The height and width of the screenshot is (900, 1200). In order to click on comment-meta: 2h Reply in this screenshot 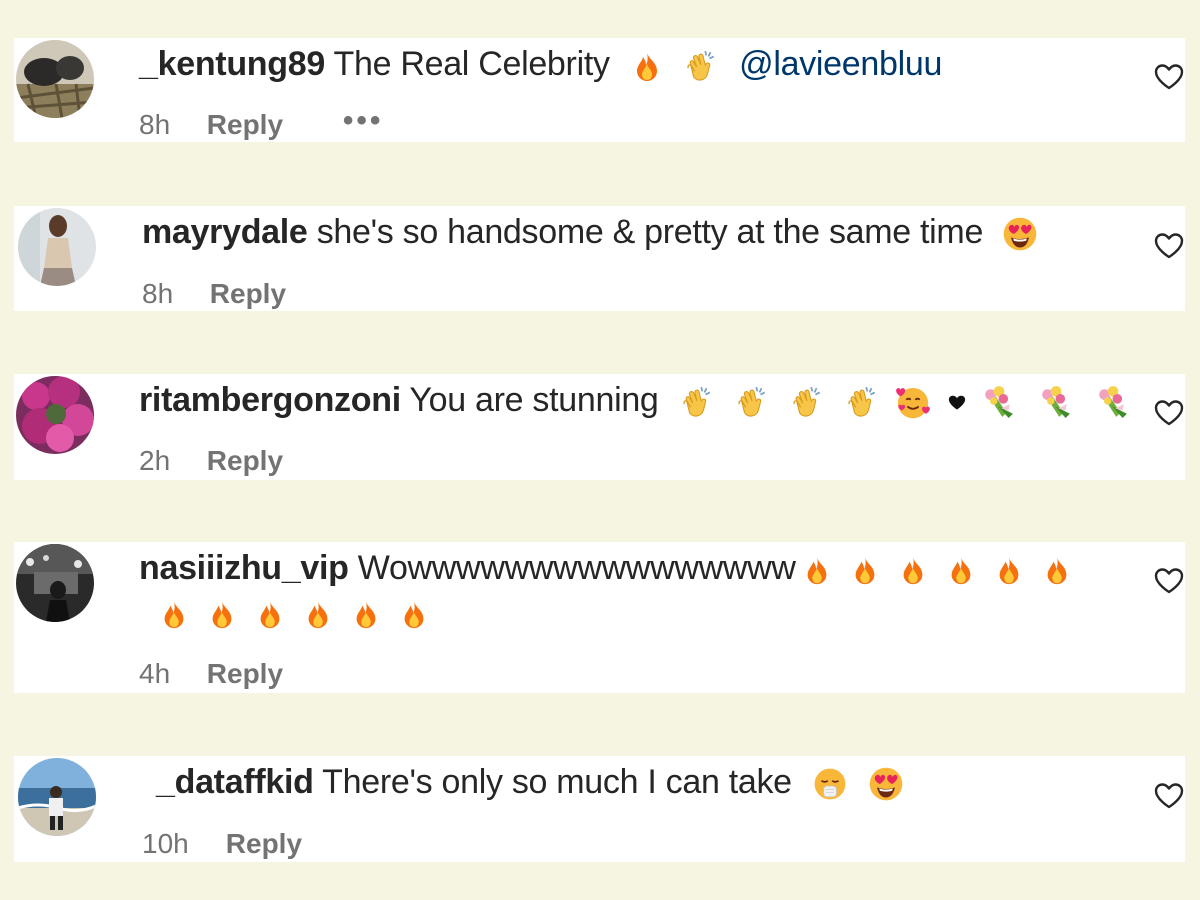, I will do `click(211, 461)`.